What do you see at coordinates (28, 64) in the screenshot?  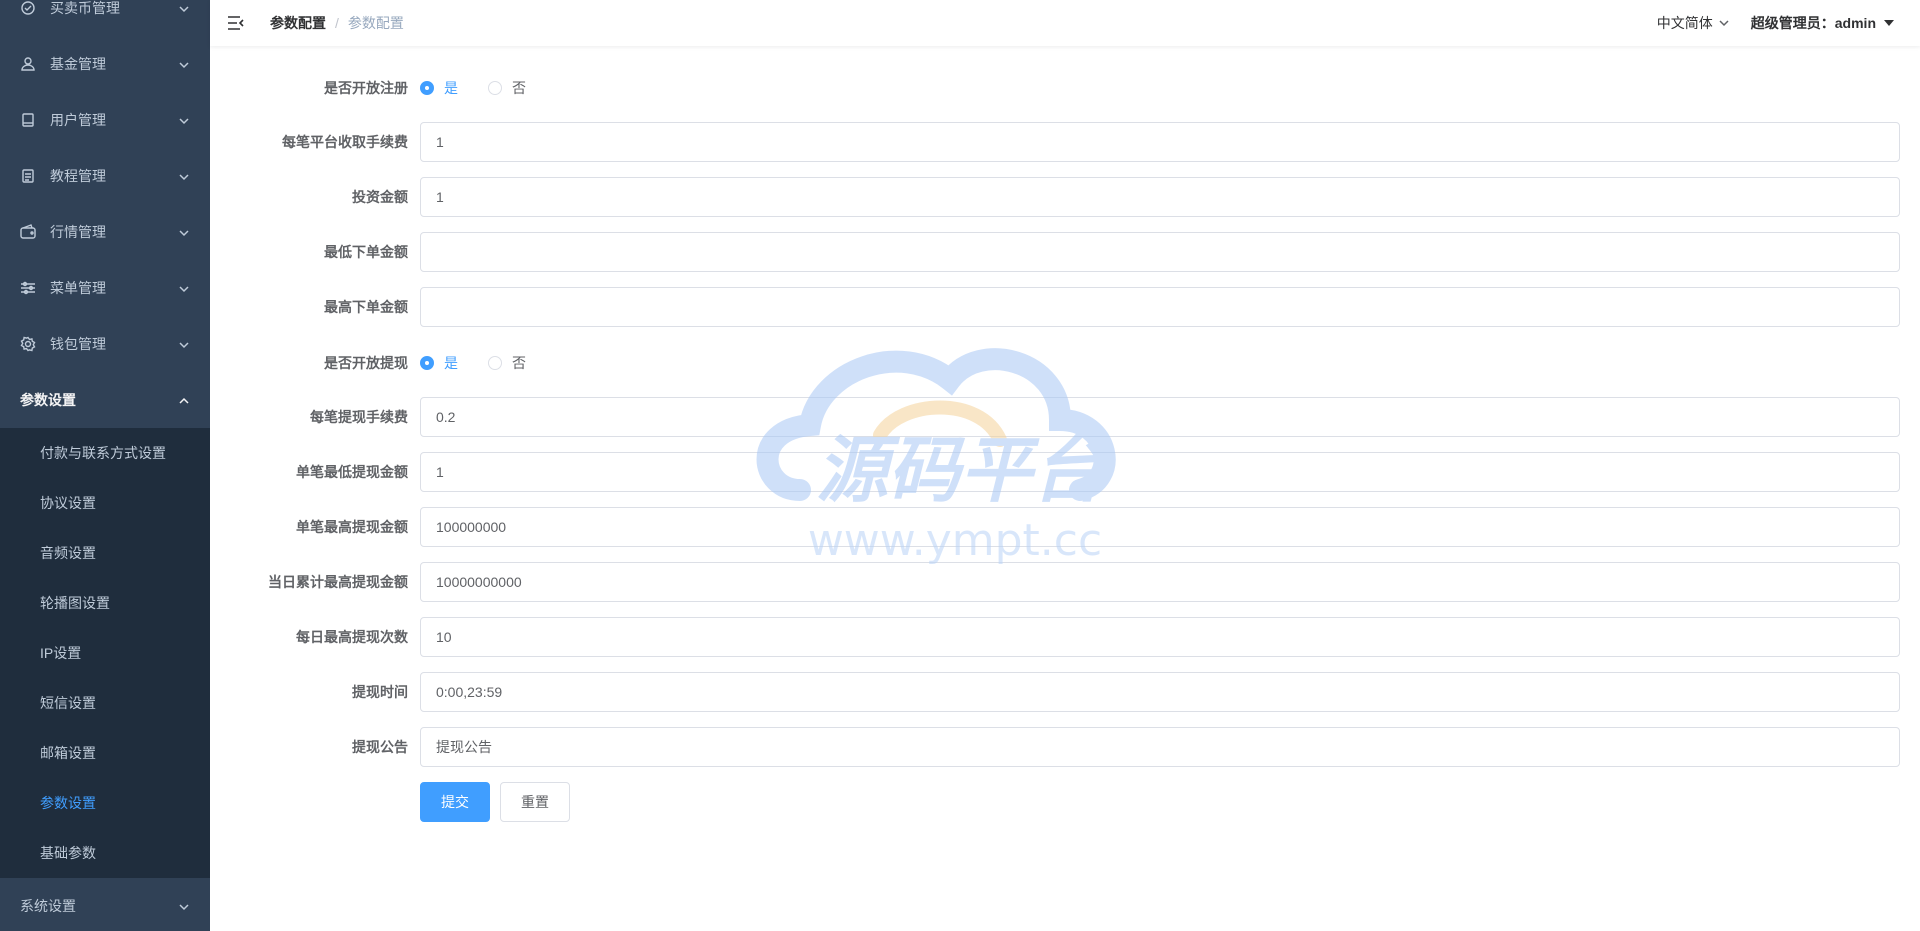 I see `user-icon` at bounding box center [28, 64].